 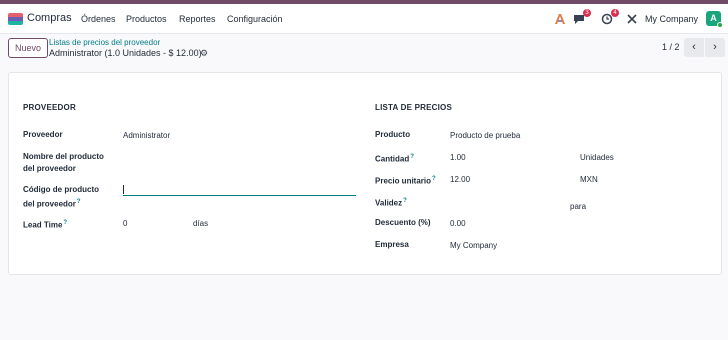 I want to click on messages-badge: 3, so click(x=587, y=13).